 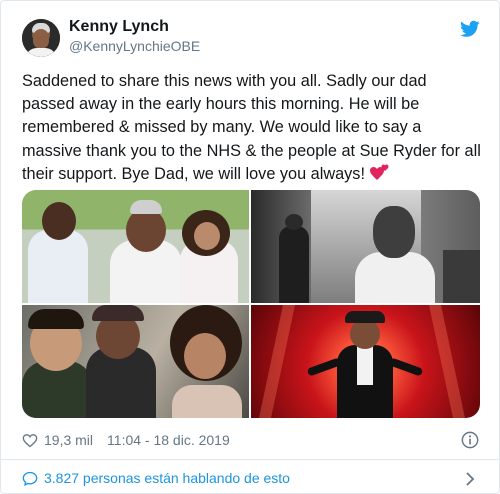 I want to click on heart-icon, so click(x=30, y=440).